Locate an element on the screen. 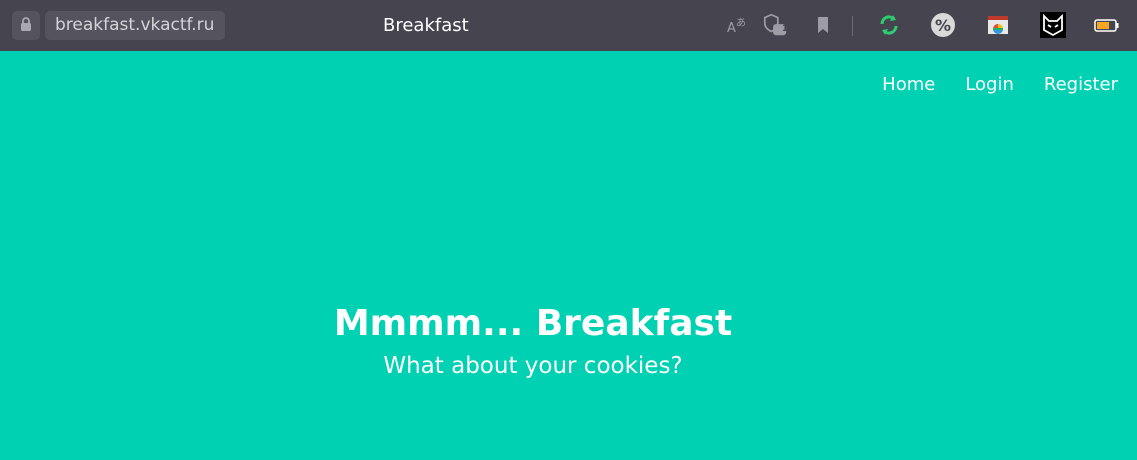 The height and width of the screenshot is (460, 1137). main-nav: Home Login Register is located at coordinates (1009, 84).